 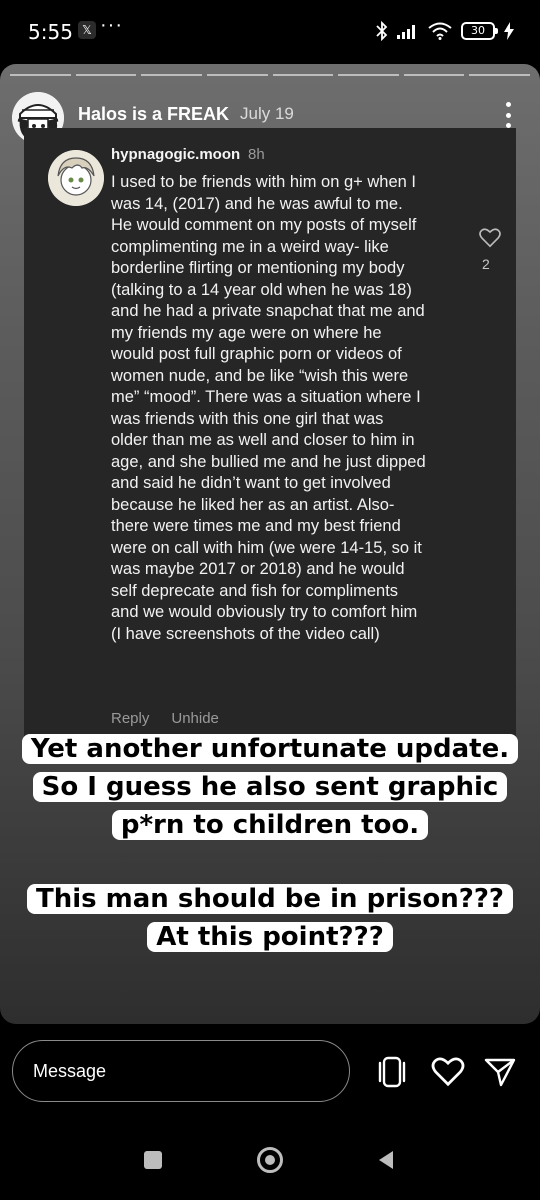 What do you see at coordinates (270, 899) in the screenshot?
I see `caption-line: This man should be in prison???` at bounding box center [270, 899].